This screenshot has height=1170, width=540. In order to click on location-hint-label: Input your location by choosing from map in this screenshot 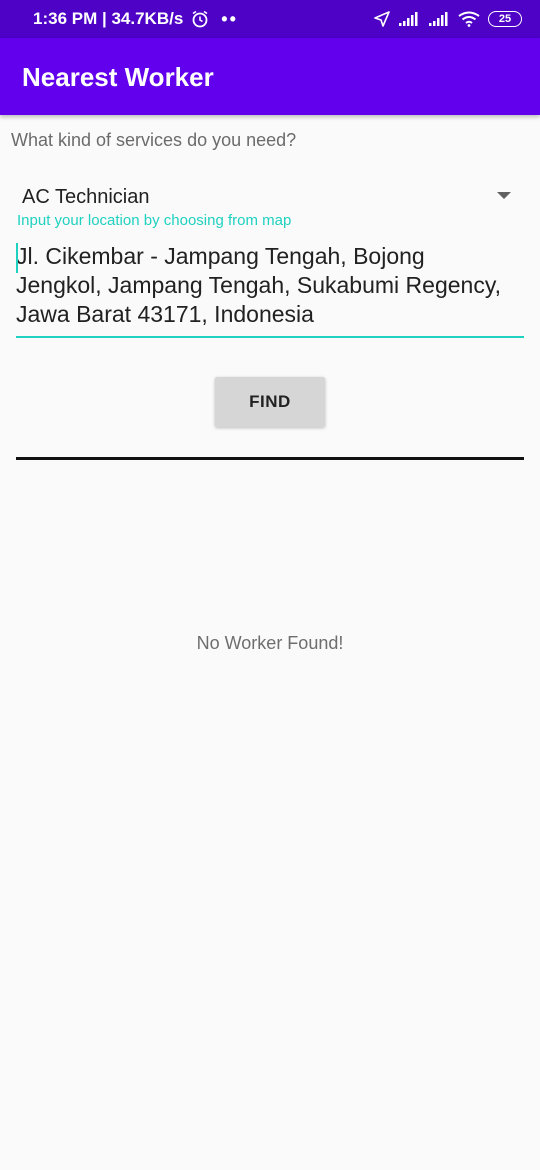, I will do `click(154, 220)`.